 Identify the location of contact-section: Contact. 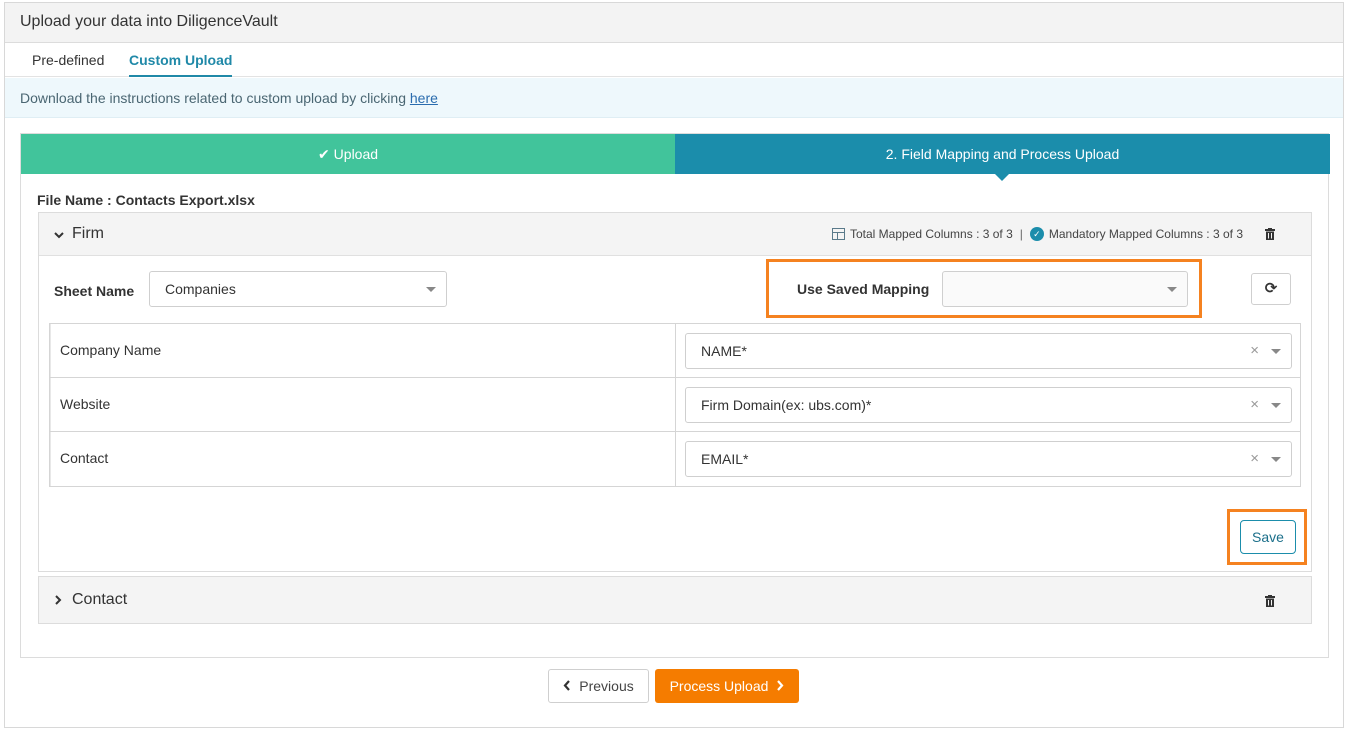
(675, 600).